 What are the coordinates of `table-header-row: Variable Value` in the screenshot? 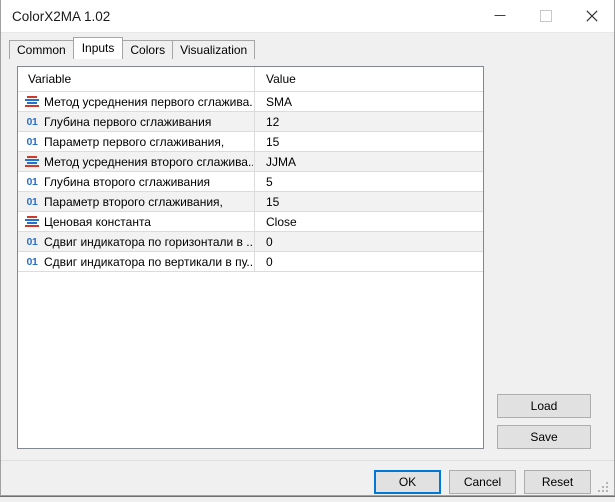 It's located at (250, 79).